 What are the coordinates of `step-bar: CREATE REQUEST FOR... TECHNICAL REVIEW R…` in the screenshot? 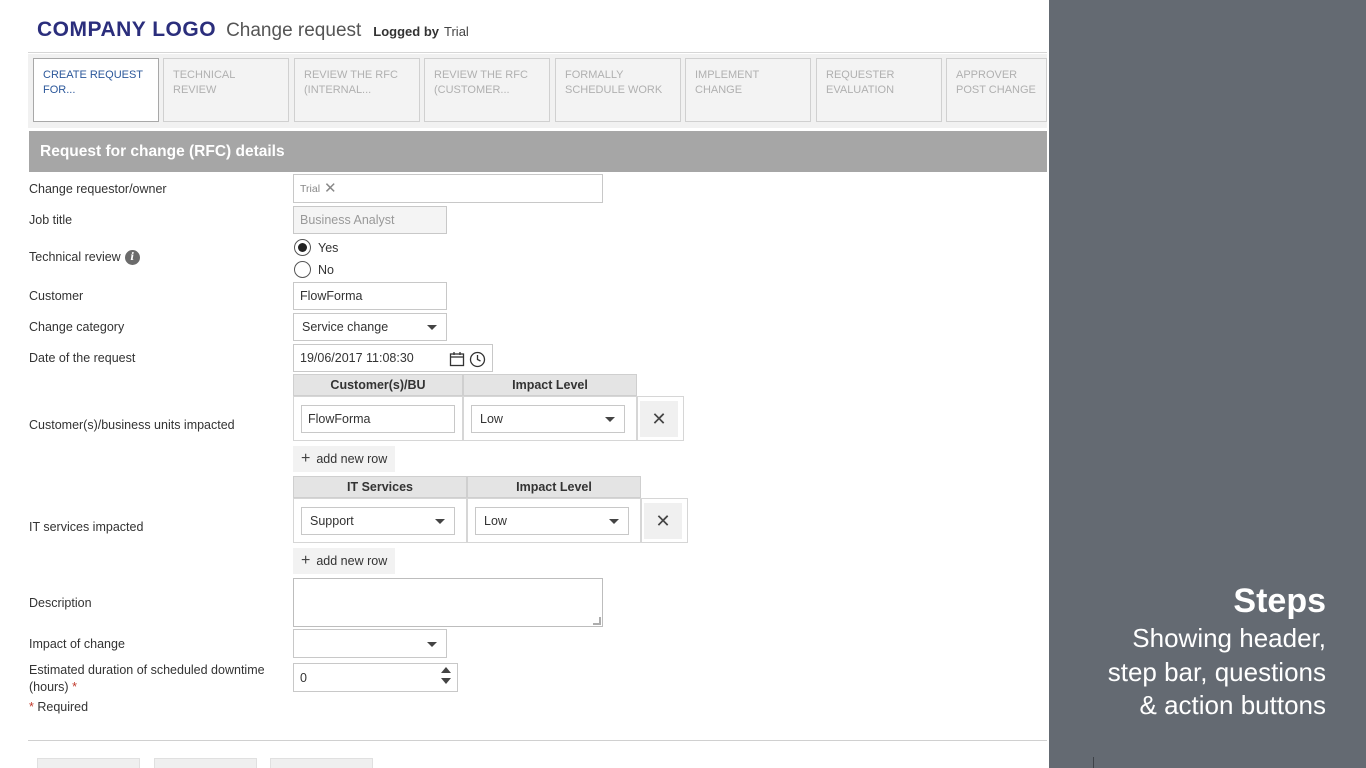 It's located at (537, 91).